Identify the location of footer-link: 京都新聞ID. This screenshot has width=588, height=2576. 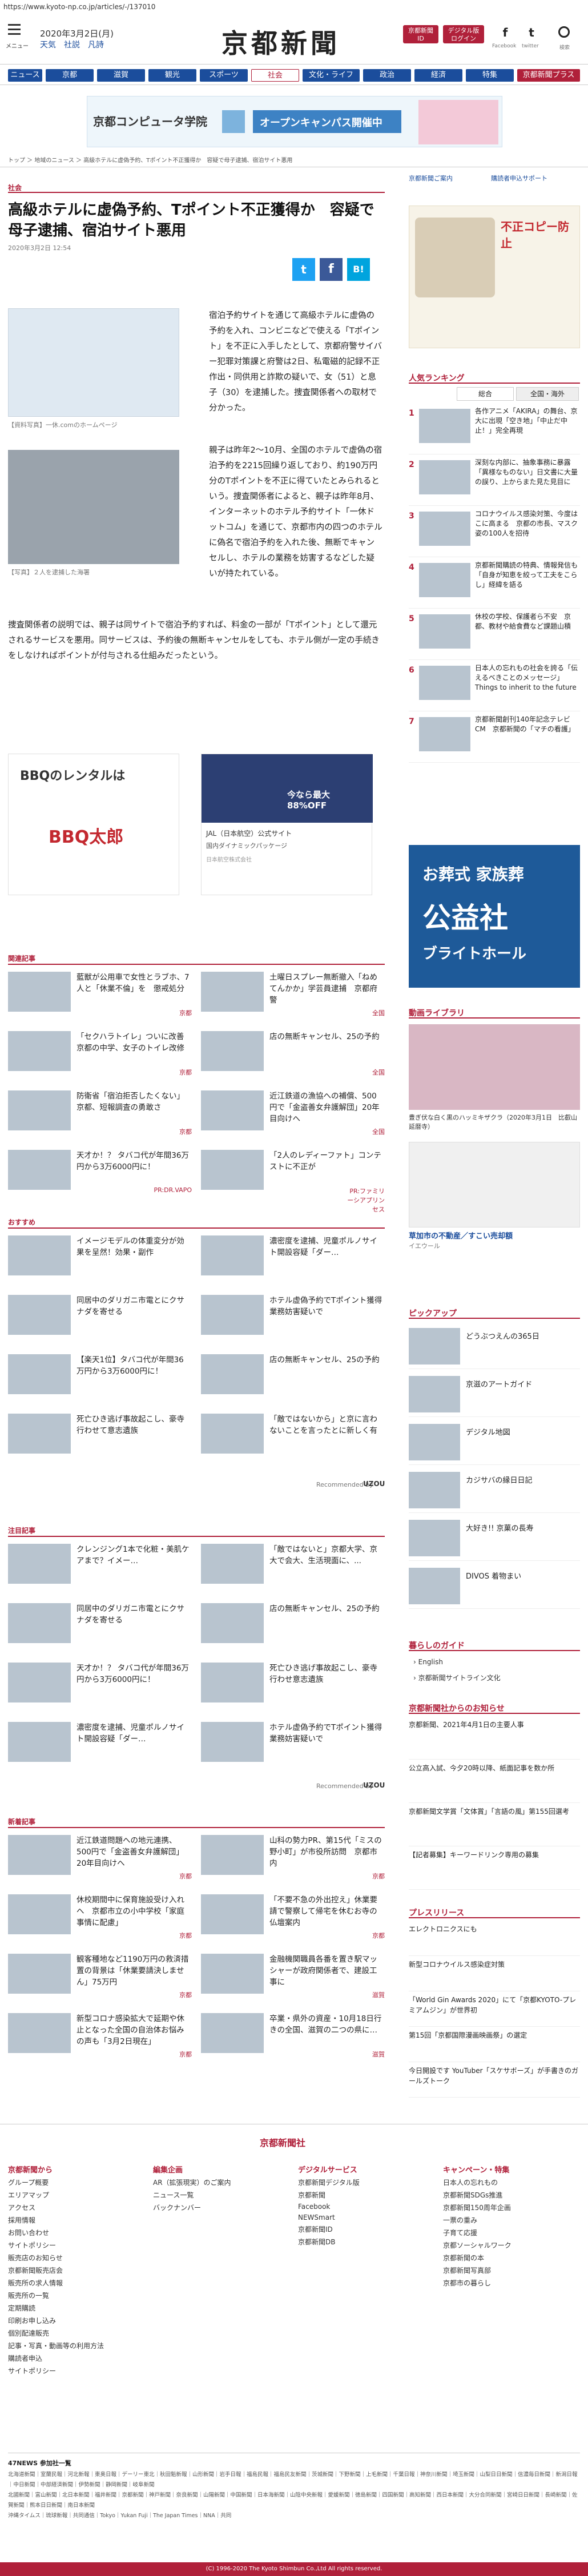
(366, 2229).